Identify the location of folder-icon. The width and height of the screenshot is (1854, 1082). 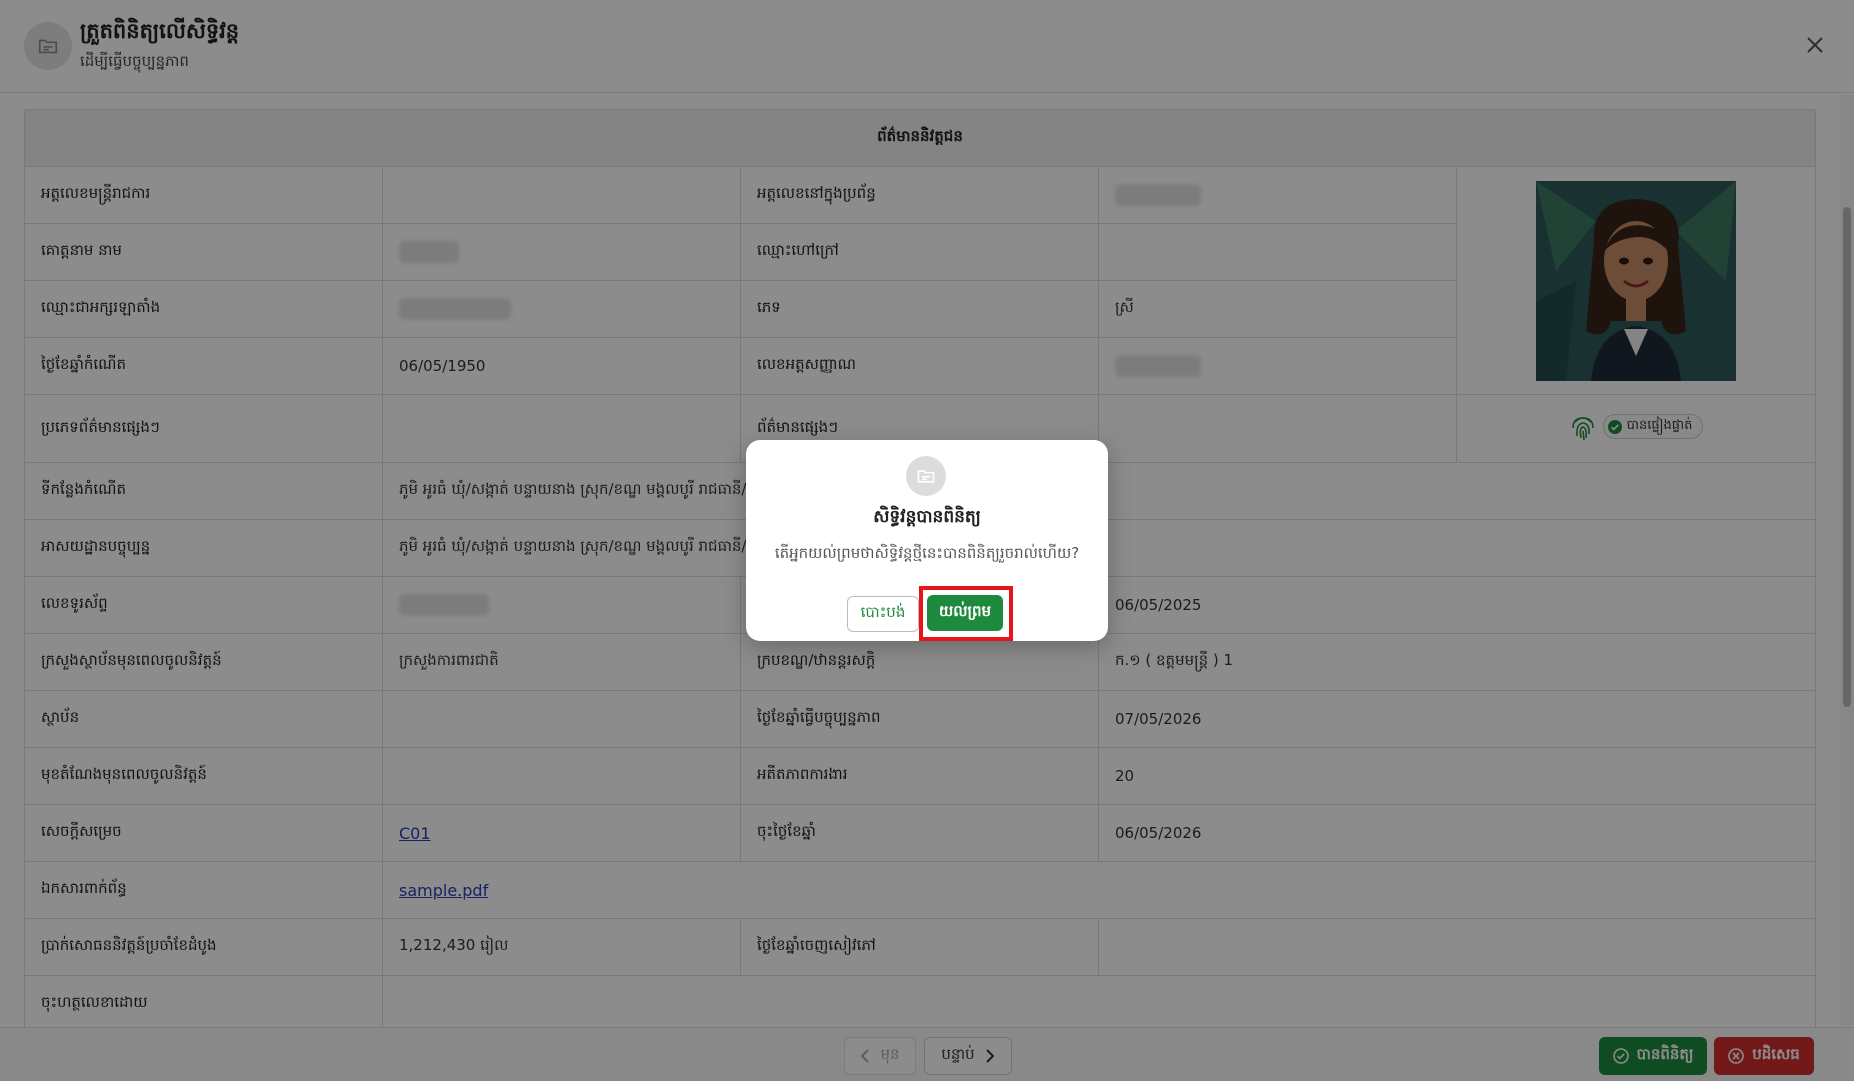
(926, 476).